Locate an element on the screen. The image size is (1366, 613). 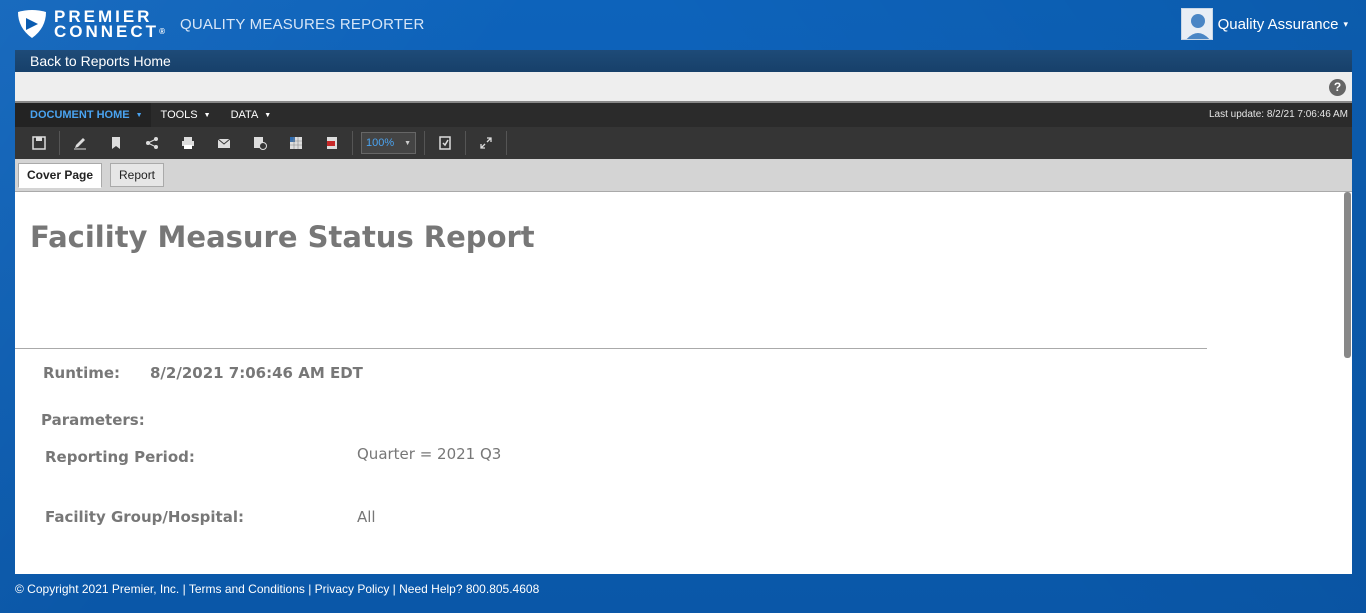
edit-icon is located at coordinates (80, 144).